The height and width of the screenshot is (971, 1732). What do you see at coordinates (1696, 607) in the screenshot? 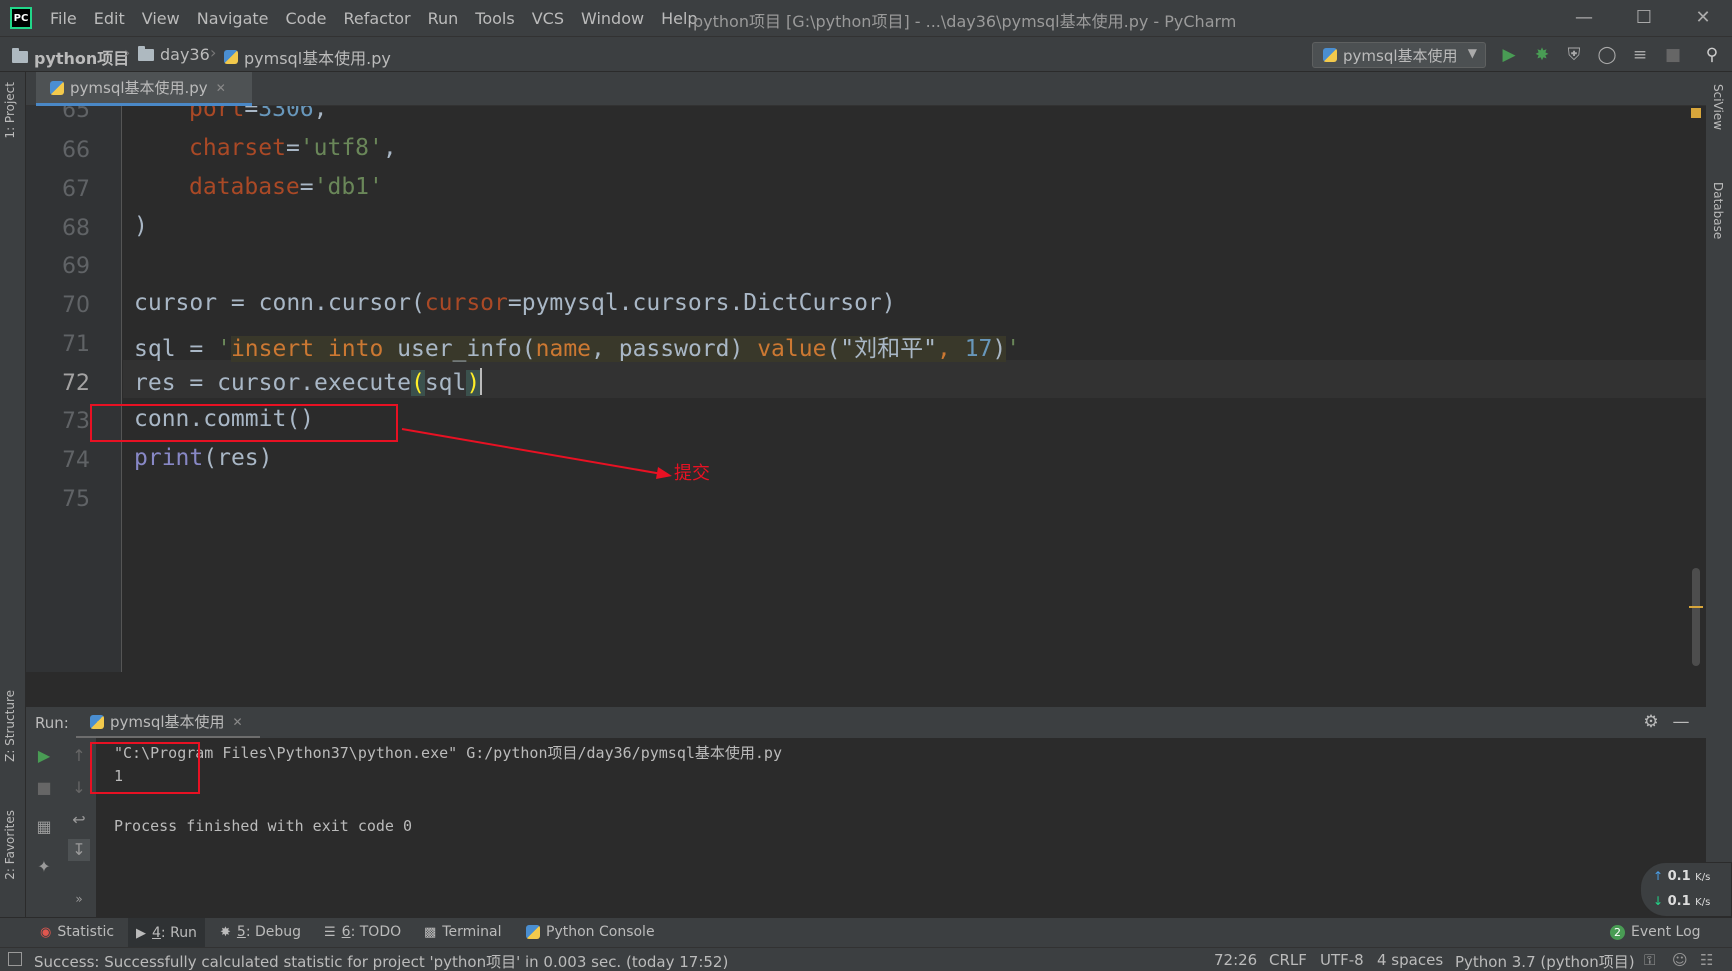
I see `scrollbar-marker` at bounding box center [1696, 607].